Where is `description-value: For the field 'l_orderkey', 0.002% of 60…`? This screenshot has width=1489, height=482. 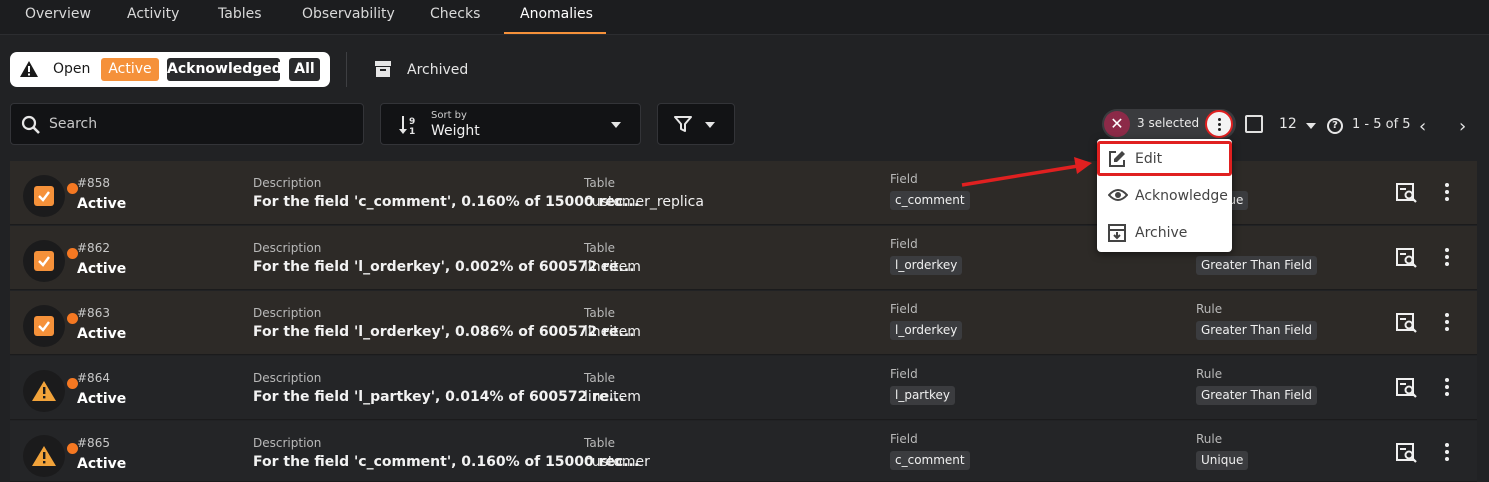 description-value: For the field 'l_orderkey', 0.002% of 60… is located at coordinates (444, 267).